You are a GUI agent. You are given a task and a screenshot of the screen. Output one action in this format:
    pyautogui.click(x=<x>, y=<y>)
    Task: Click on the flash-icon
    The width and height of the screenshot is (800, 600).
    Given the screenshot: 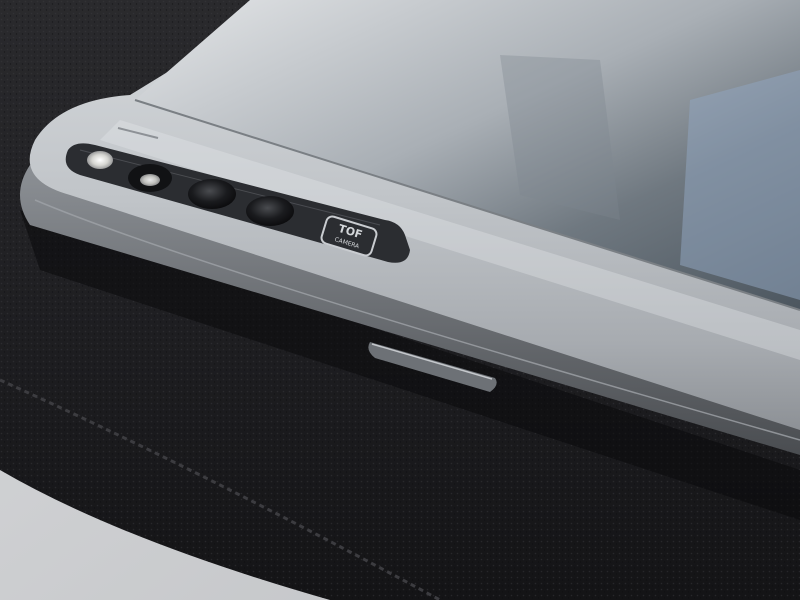 What is the action you would take?
    pyautogui.click(x=100, y=160)
    